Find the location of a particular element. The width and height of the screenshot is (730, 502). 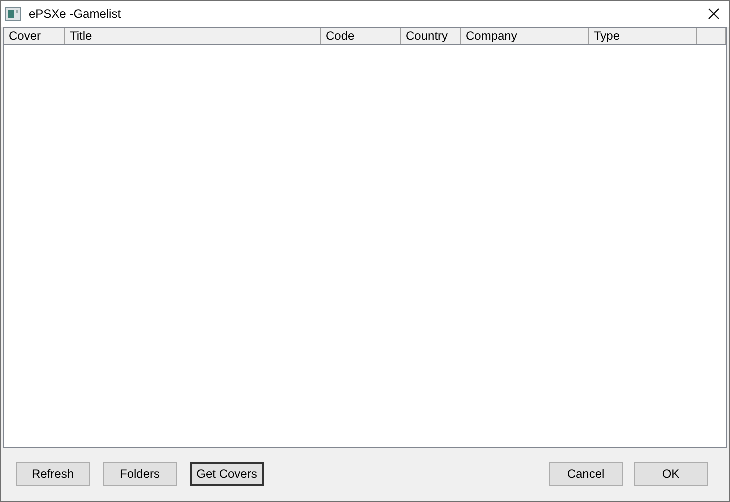

dialog-button: Folders is located at coordinates (140, 474).